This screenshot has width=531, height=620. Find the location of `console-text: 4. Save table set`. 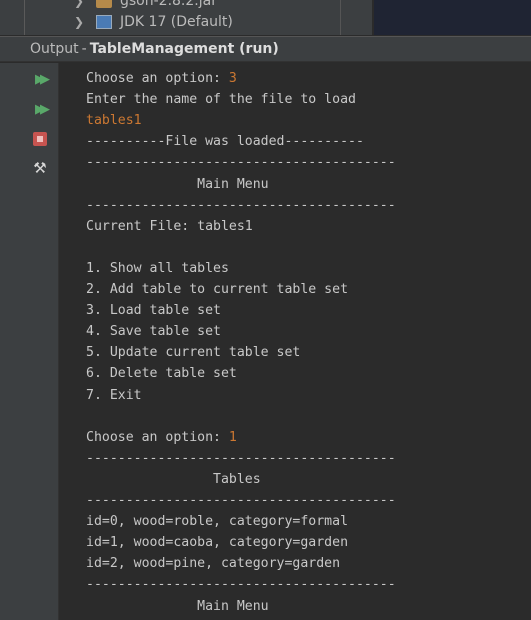

console-text: 4. Save table set is located at coordinates (153, 332).